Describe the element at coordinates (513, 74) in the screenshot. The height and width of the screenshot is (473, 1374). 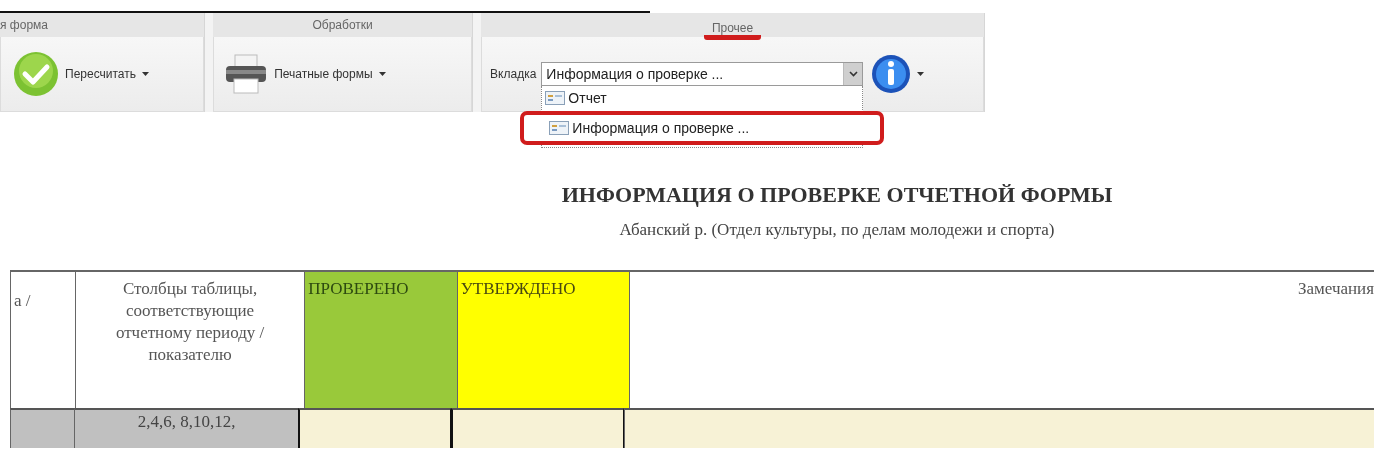
I see `field-label: Вкладка` at that location.